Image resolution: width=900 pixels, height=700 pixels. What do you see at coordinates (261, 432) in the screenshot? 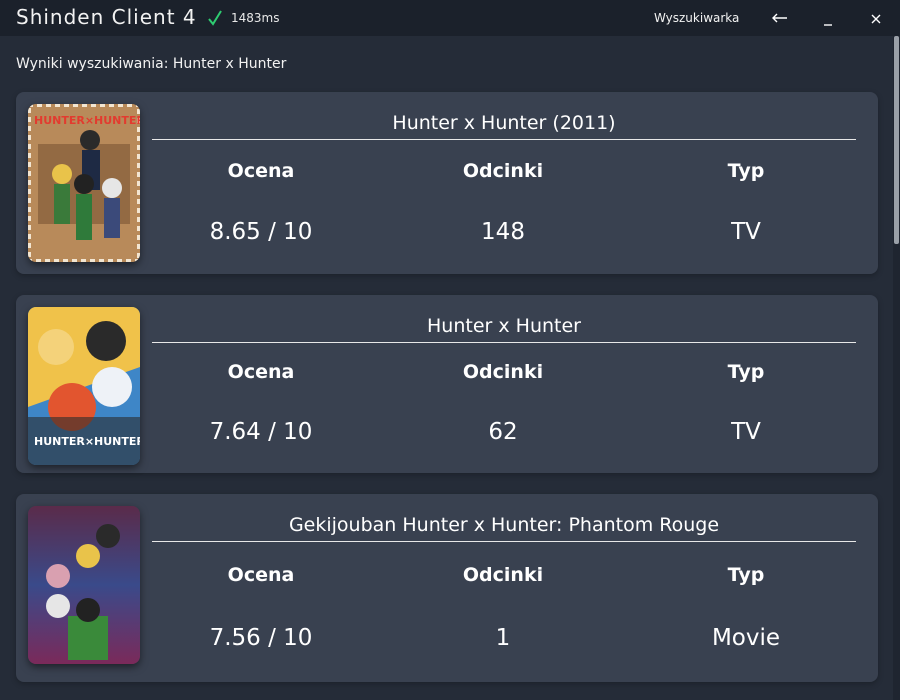
I see `rating-value: 7.64 / 10` at bounding box center [261, 432].